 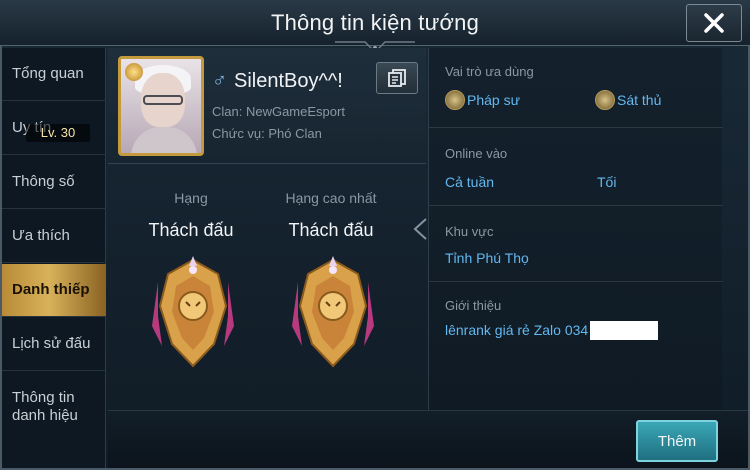 What do you see at coordinates (164, 140) in the screenshot?
I see `avatar-body` at bounding box center [164, 140].